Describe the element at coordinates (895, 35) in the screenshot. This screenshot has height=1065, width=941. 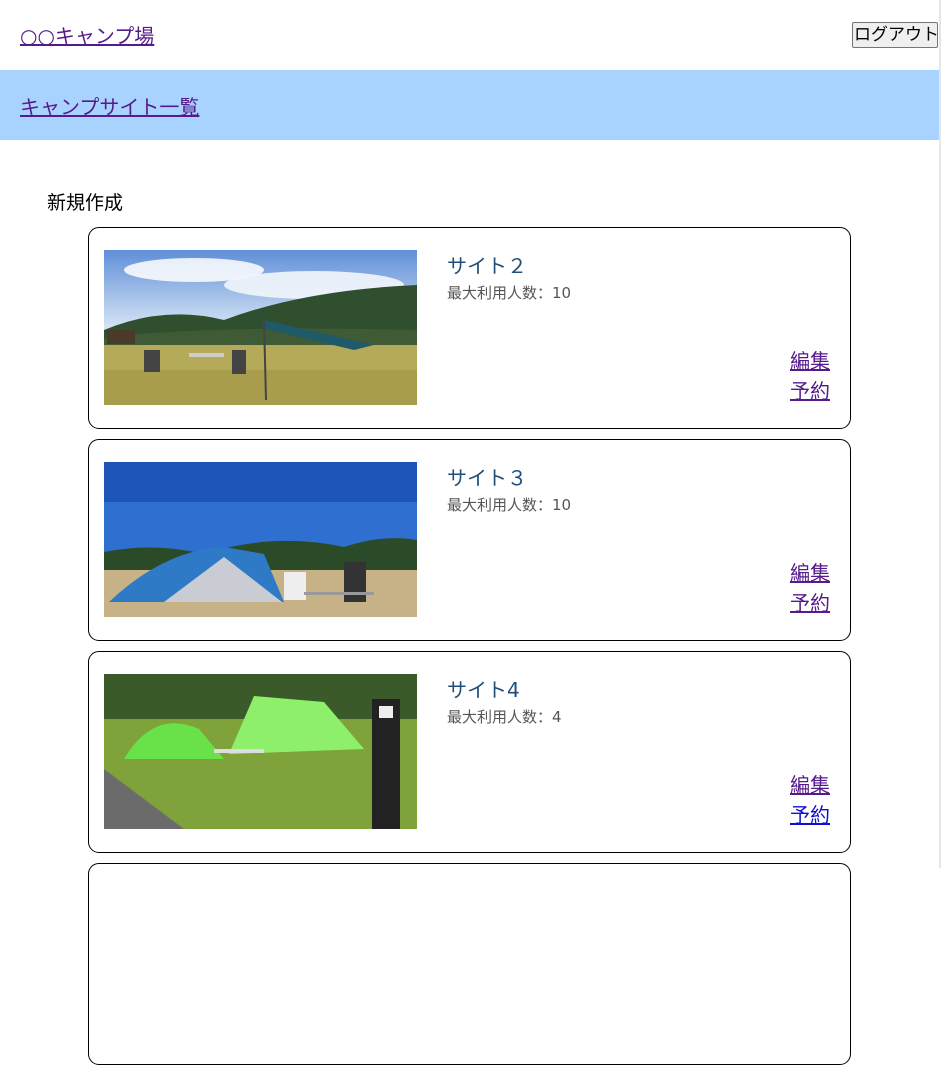
I see `logout-button: ログアウト` at that location.